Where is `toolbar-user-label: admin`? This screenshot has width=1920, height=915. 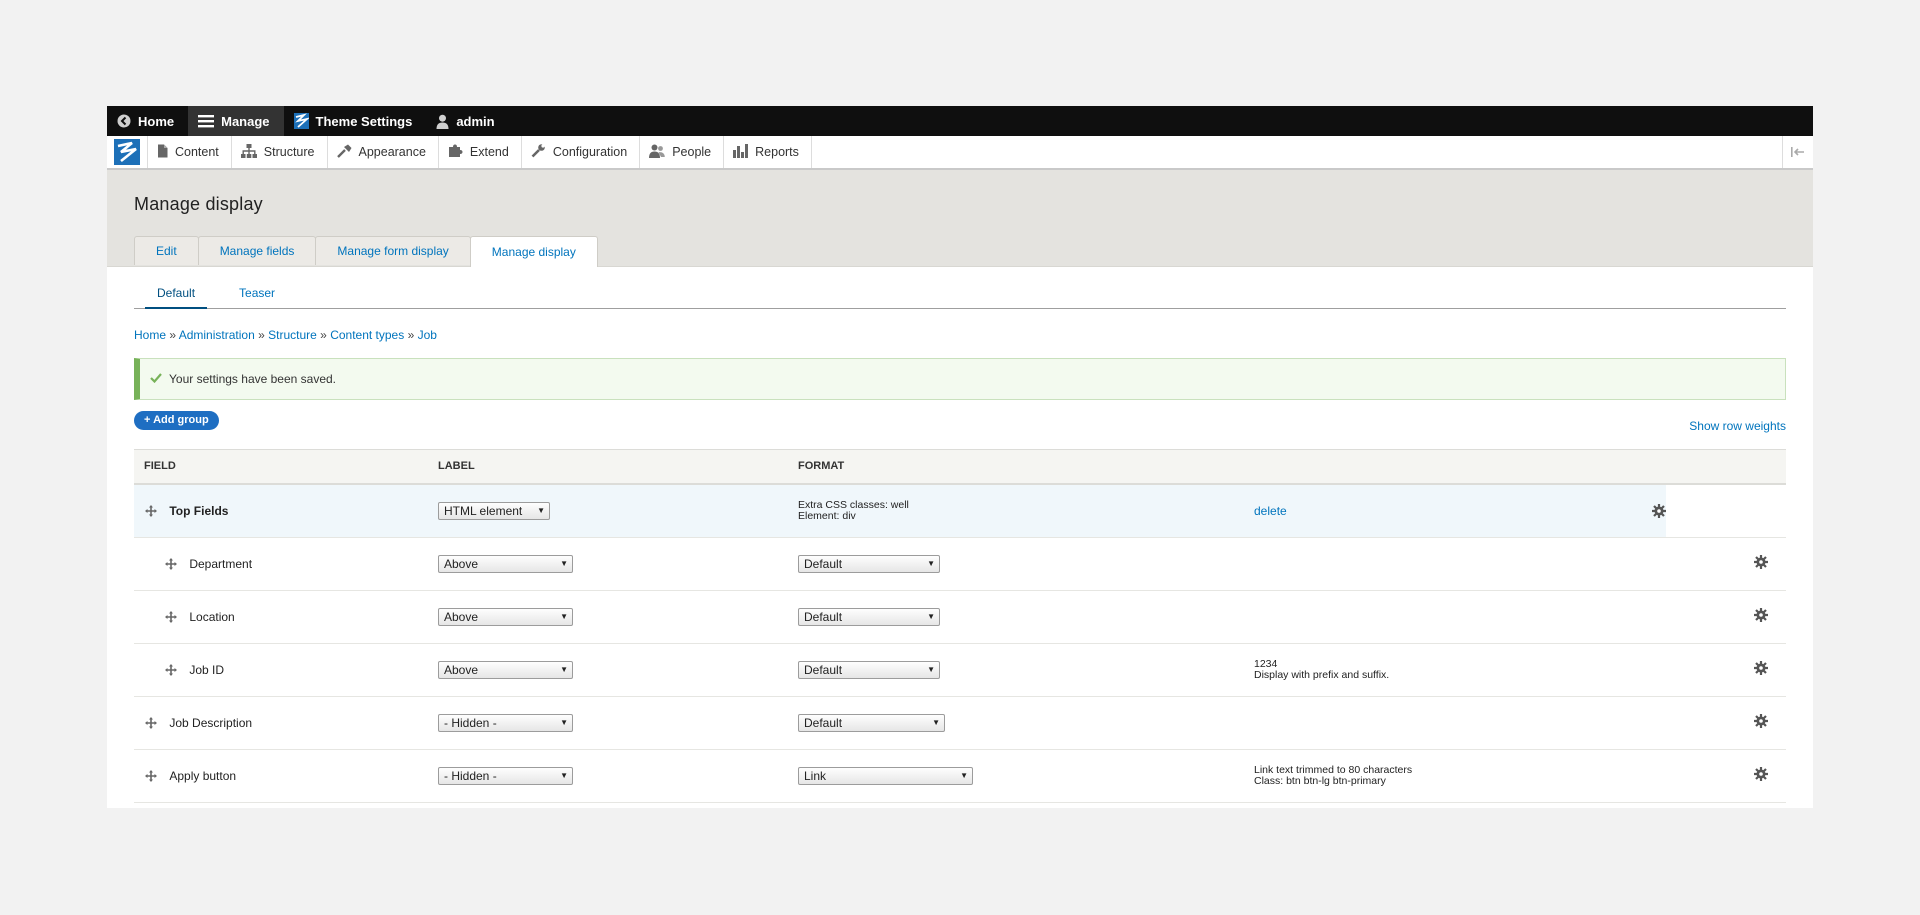
toolbar-user-label: admin is located at coordinates (475, 121).